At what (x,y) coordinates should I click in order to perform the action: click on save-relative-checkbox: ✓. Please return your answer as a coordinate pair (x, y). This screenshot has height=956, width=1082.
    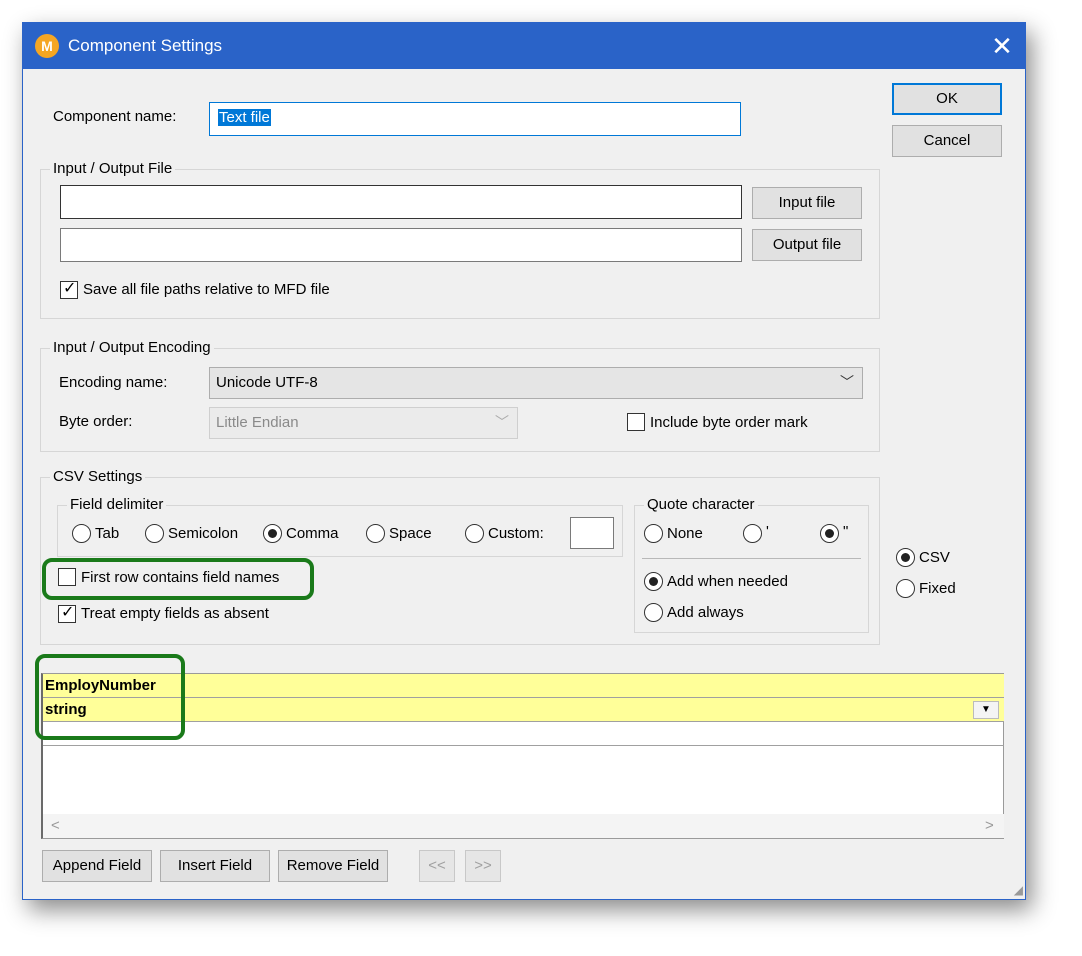
    Looking at the image, I should click on (69, 289).